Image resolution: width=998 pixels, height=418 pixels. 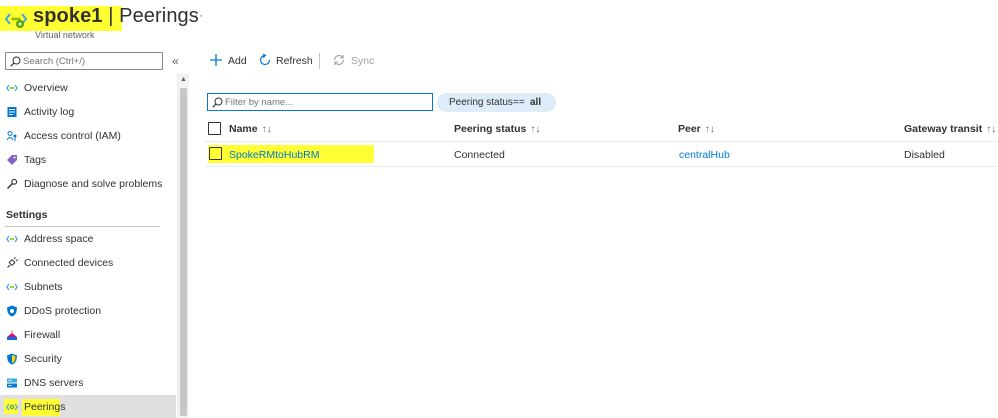 I want to click on resource-name: spoke1, so click(x=68, y=16).